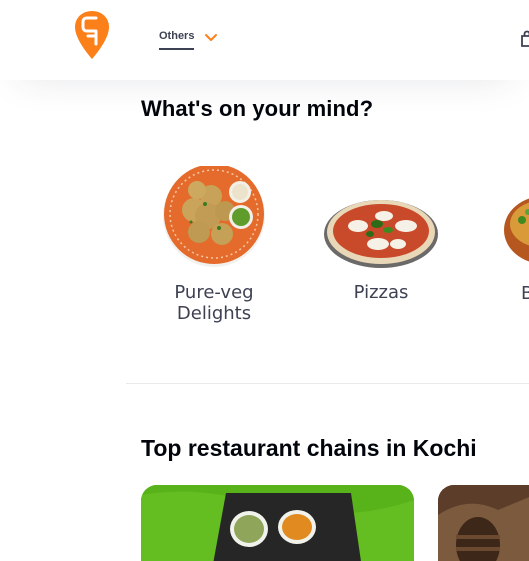  What do you see at coordinates (211, 37) in the screenshot?
I see `chevron-down-icon` at bounding box center [211, 37].